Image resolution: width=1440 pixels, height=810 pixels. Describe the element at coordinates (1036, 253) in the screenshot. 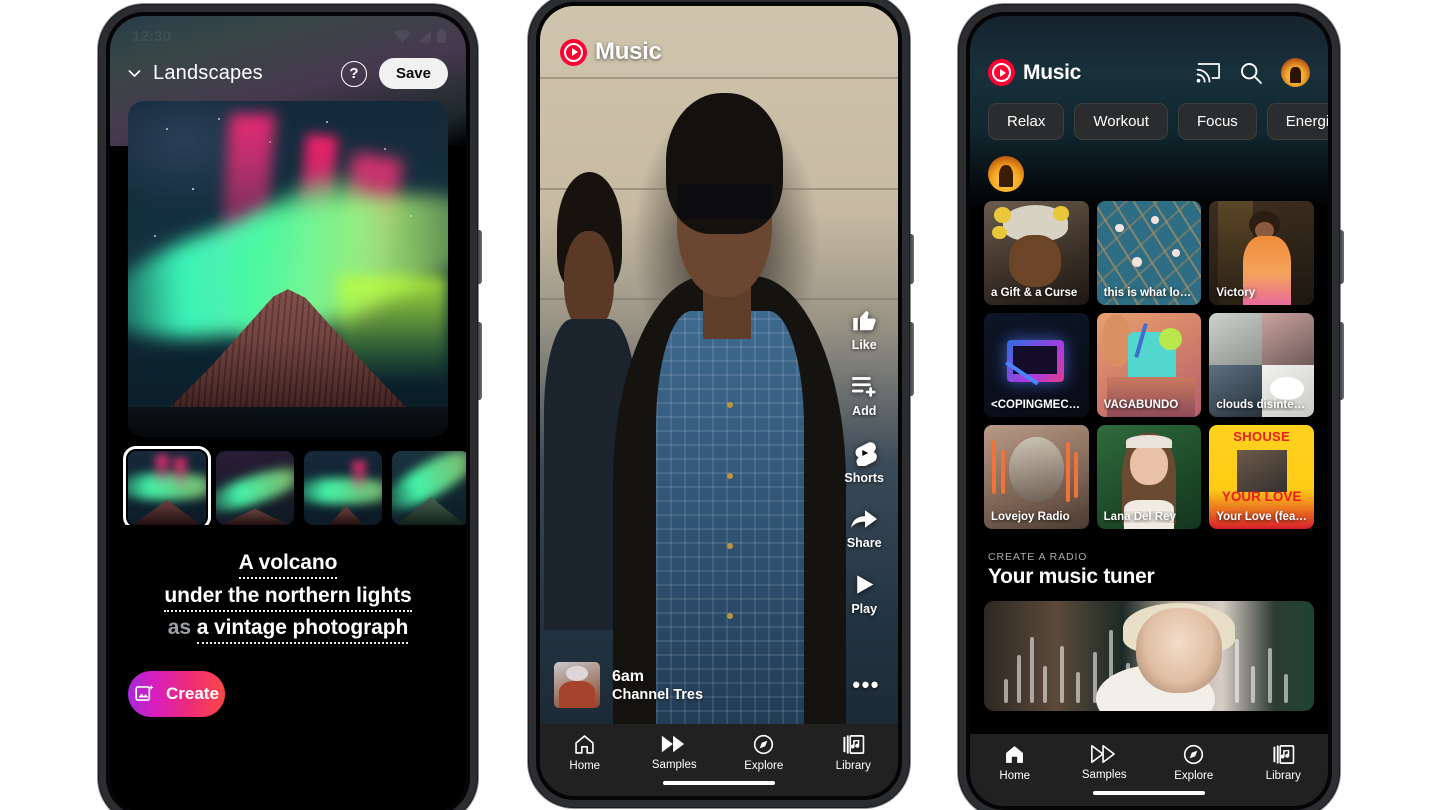

I see `card-a-gift-and-a-curse: a Gift & a Curse` at that location.